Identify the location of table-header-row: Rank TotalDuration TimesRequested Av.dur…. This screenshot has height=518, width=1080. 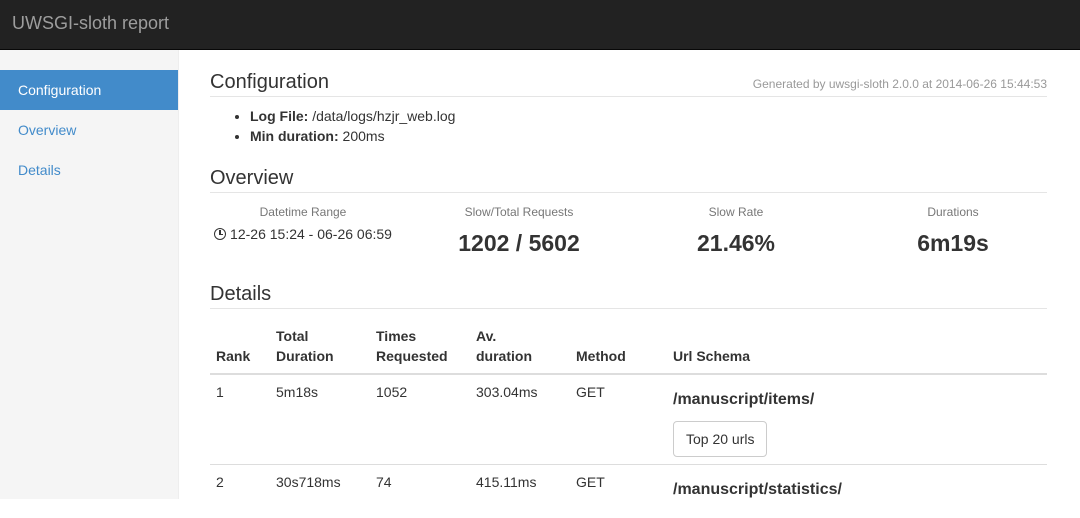
(628, 347).